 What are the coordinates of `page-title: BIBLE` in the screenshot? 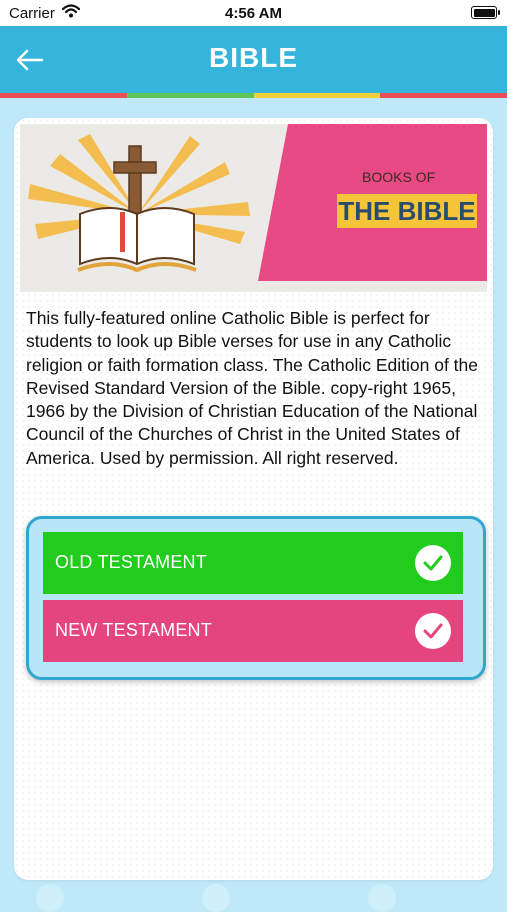 It's located at (253, 57).